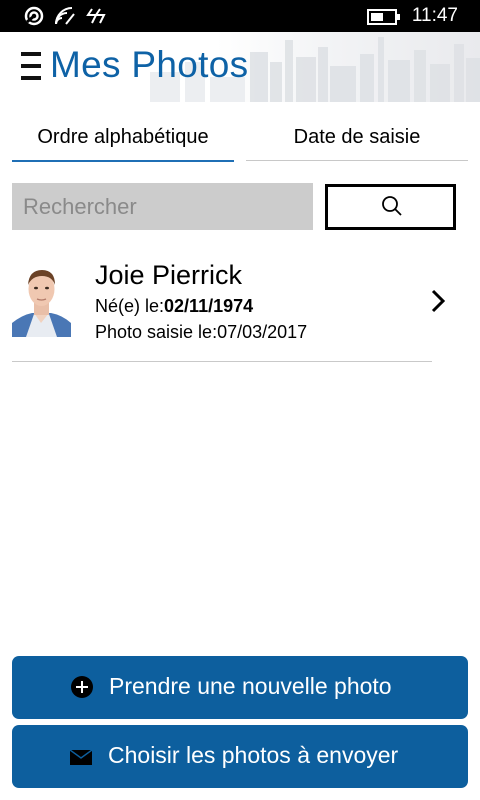  I want to click on add-circle-icon, so click(82, 687).